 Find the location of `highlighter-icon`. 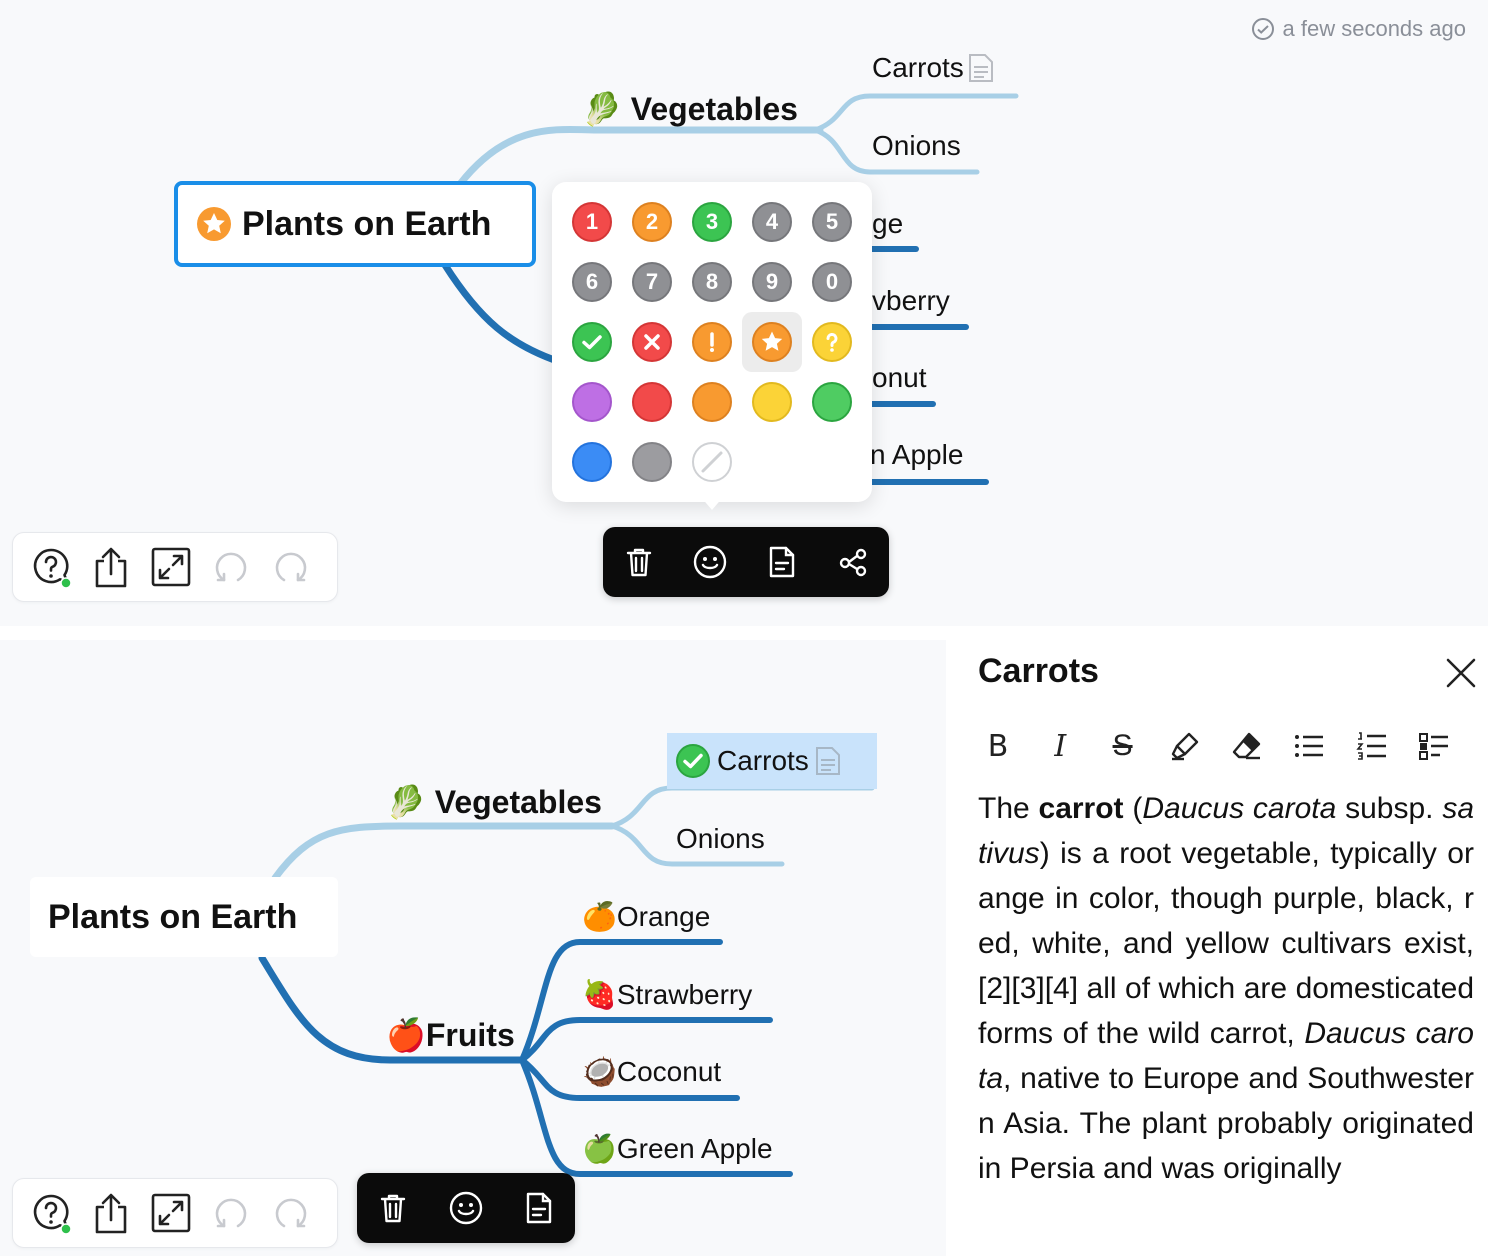

highlighter-icon is located at coordinates (1185, 746).